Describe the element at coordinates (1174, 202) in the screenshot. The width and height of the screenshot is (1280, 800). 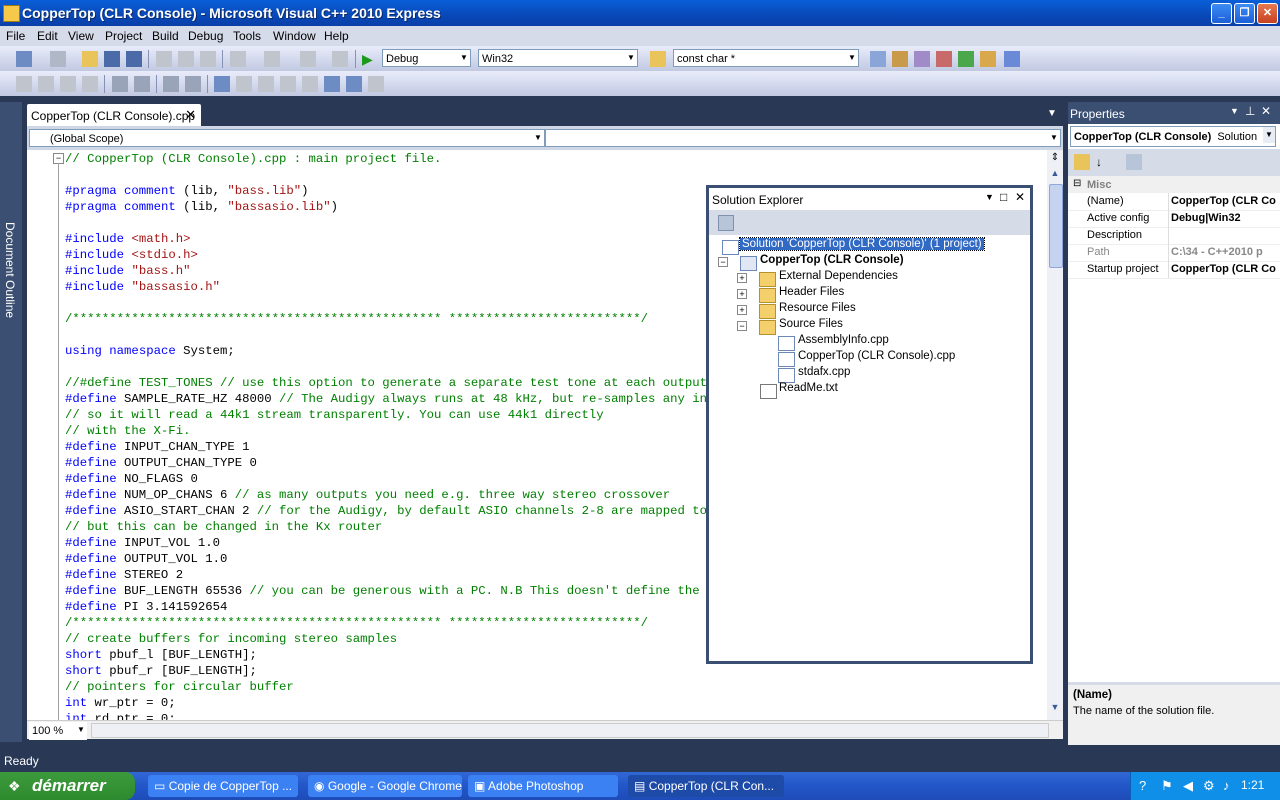
I see `property-row: (Name) CopperTop (CLR Co` at that location.